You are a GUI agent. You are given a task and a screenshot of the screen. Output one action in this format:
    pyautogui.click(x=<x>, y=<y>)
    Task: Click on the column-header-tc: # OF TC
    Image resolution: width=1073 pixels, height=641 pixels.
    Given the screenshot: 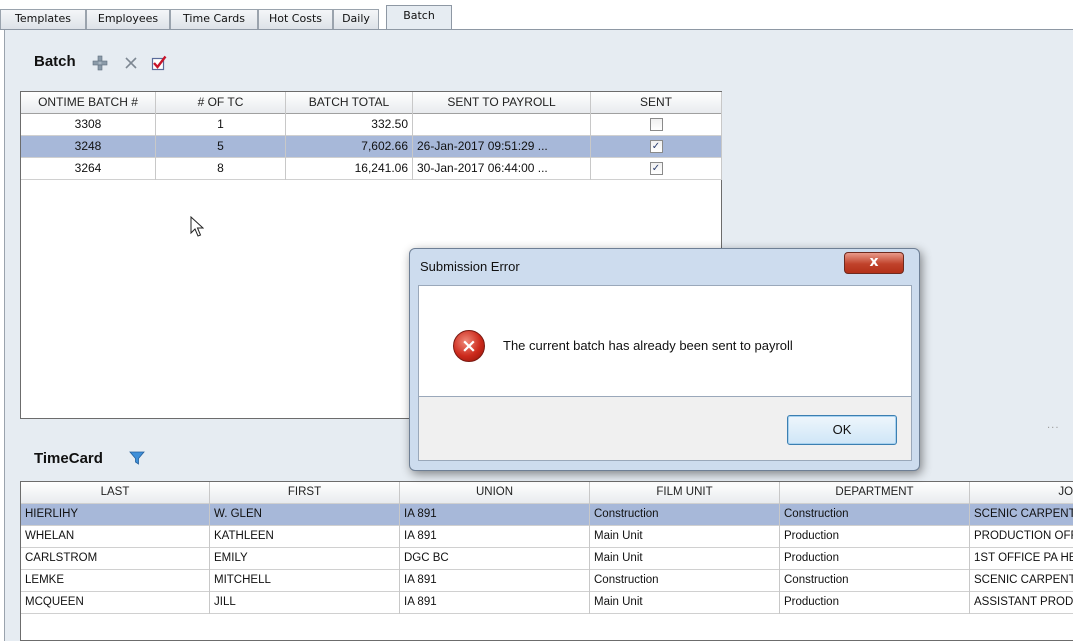 What is the action you would take?
    pyautogui.click(x=221, y=103)
    